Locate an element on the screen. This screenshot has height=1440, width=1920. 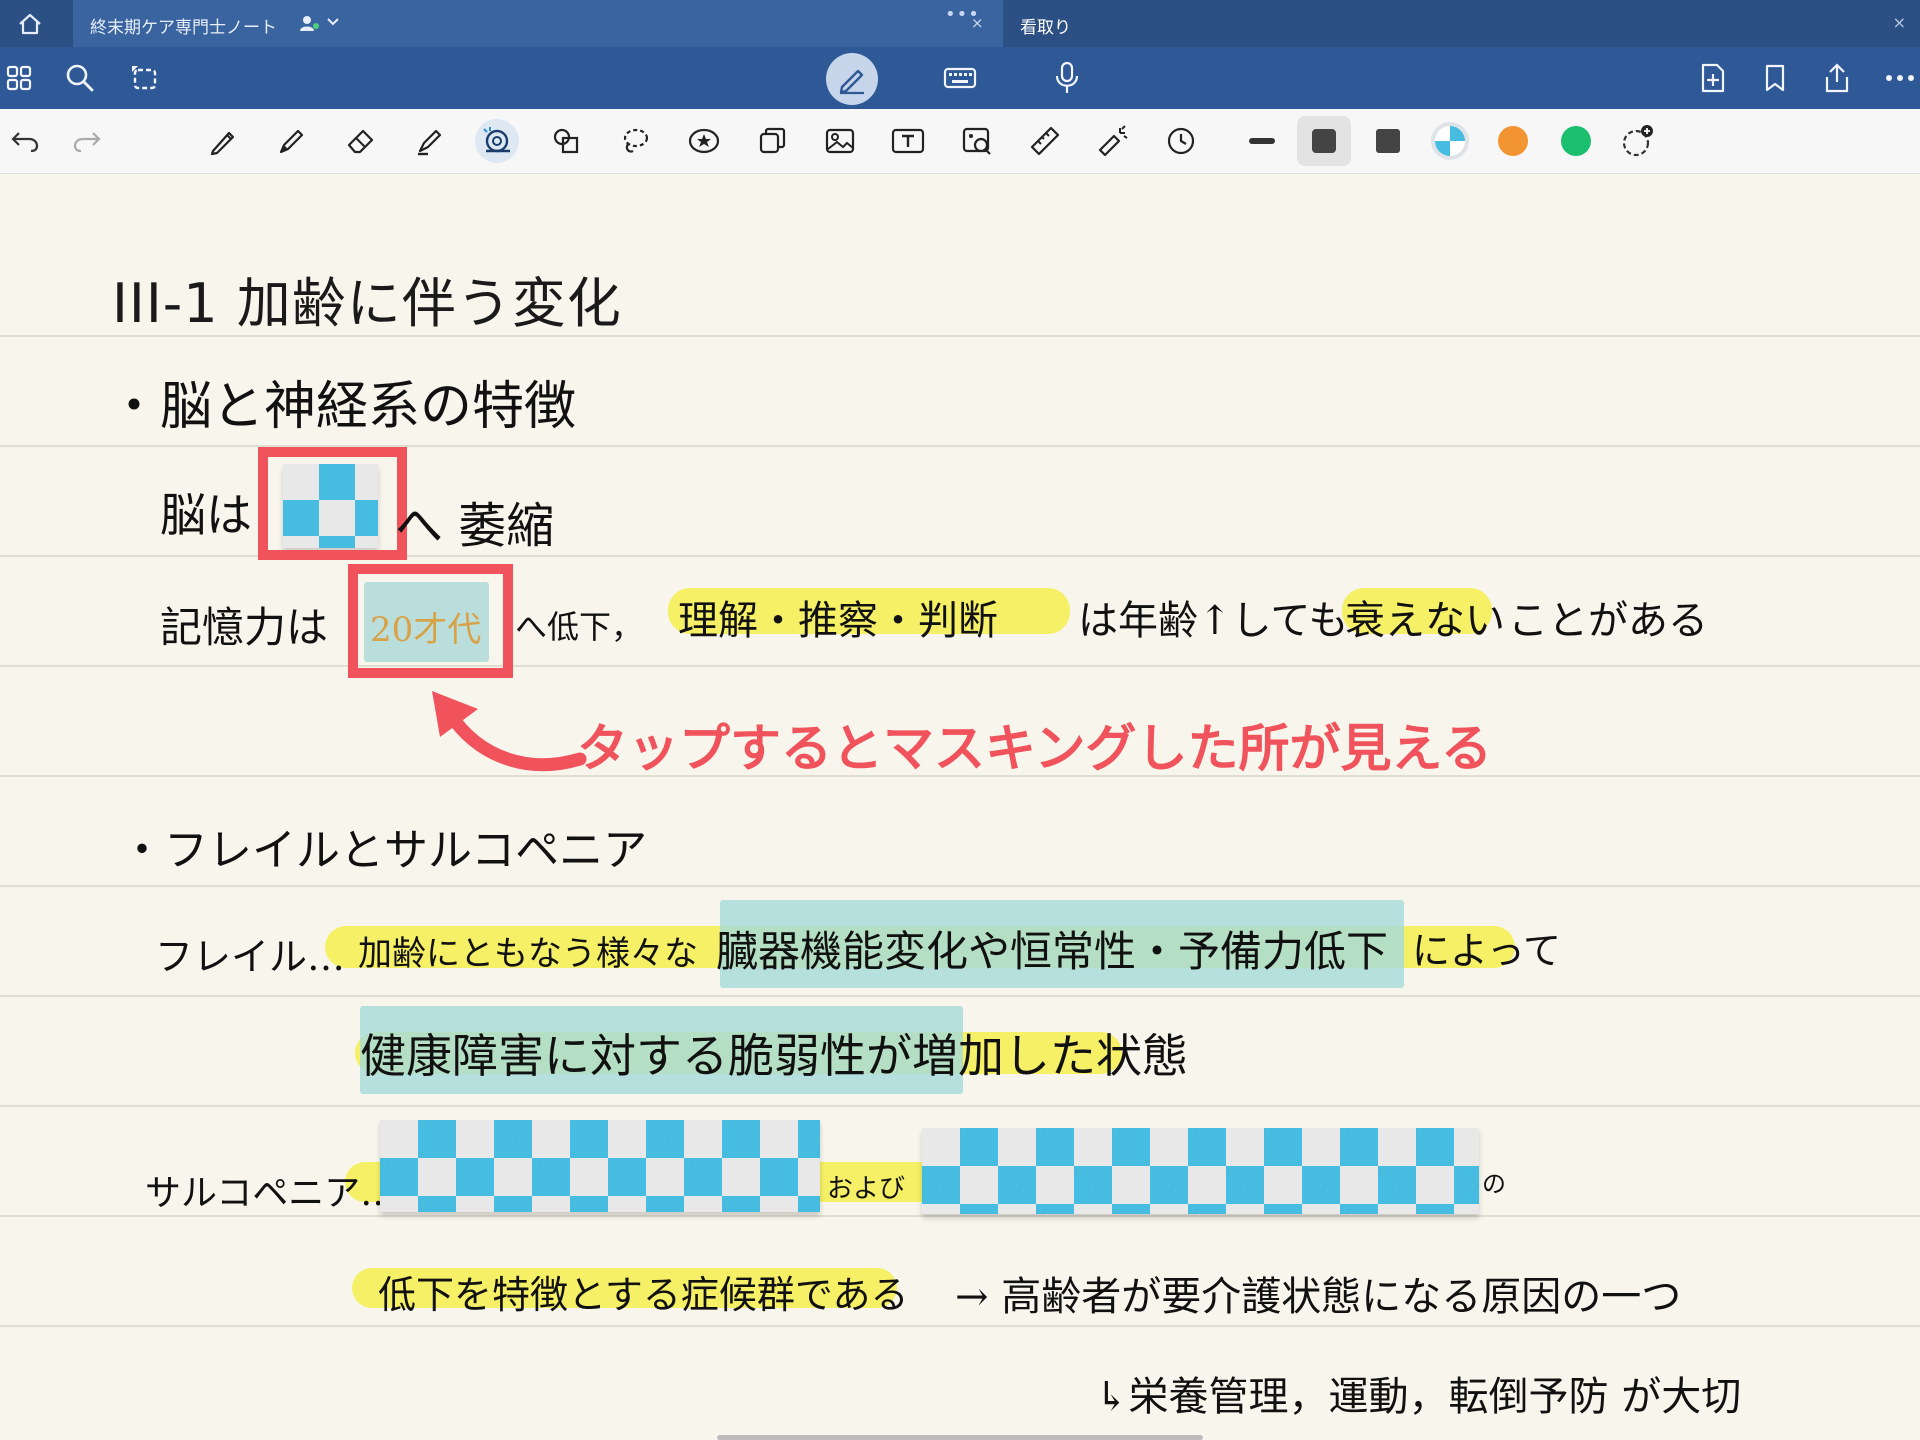
lasso-rotate-icon is located at coordinates (144, 78).